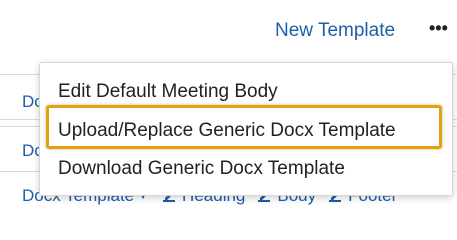  Describe the element at coordinates (335, 31) in the screenshot. I see `new-template-link: New Template` at that location.